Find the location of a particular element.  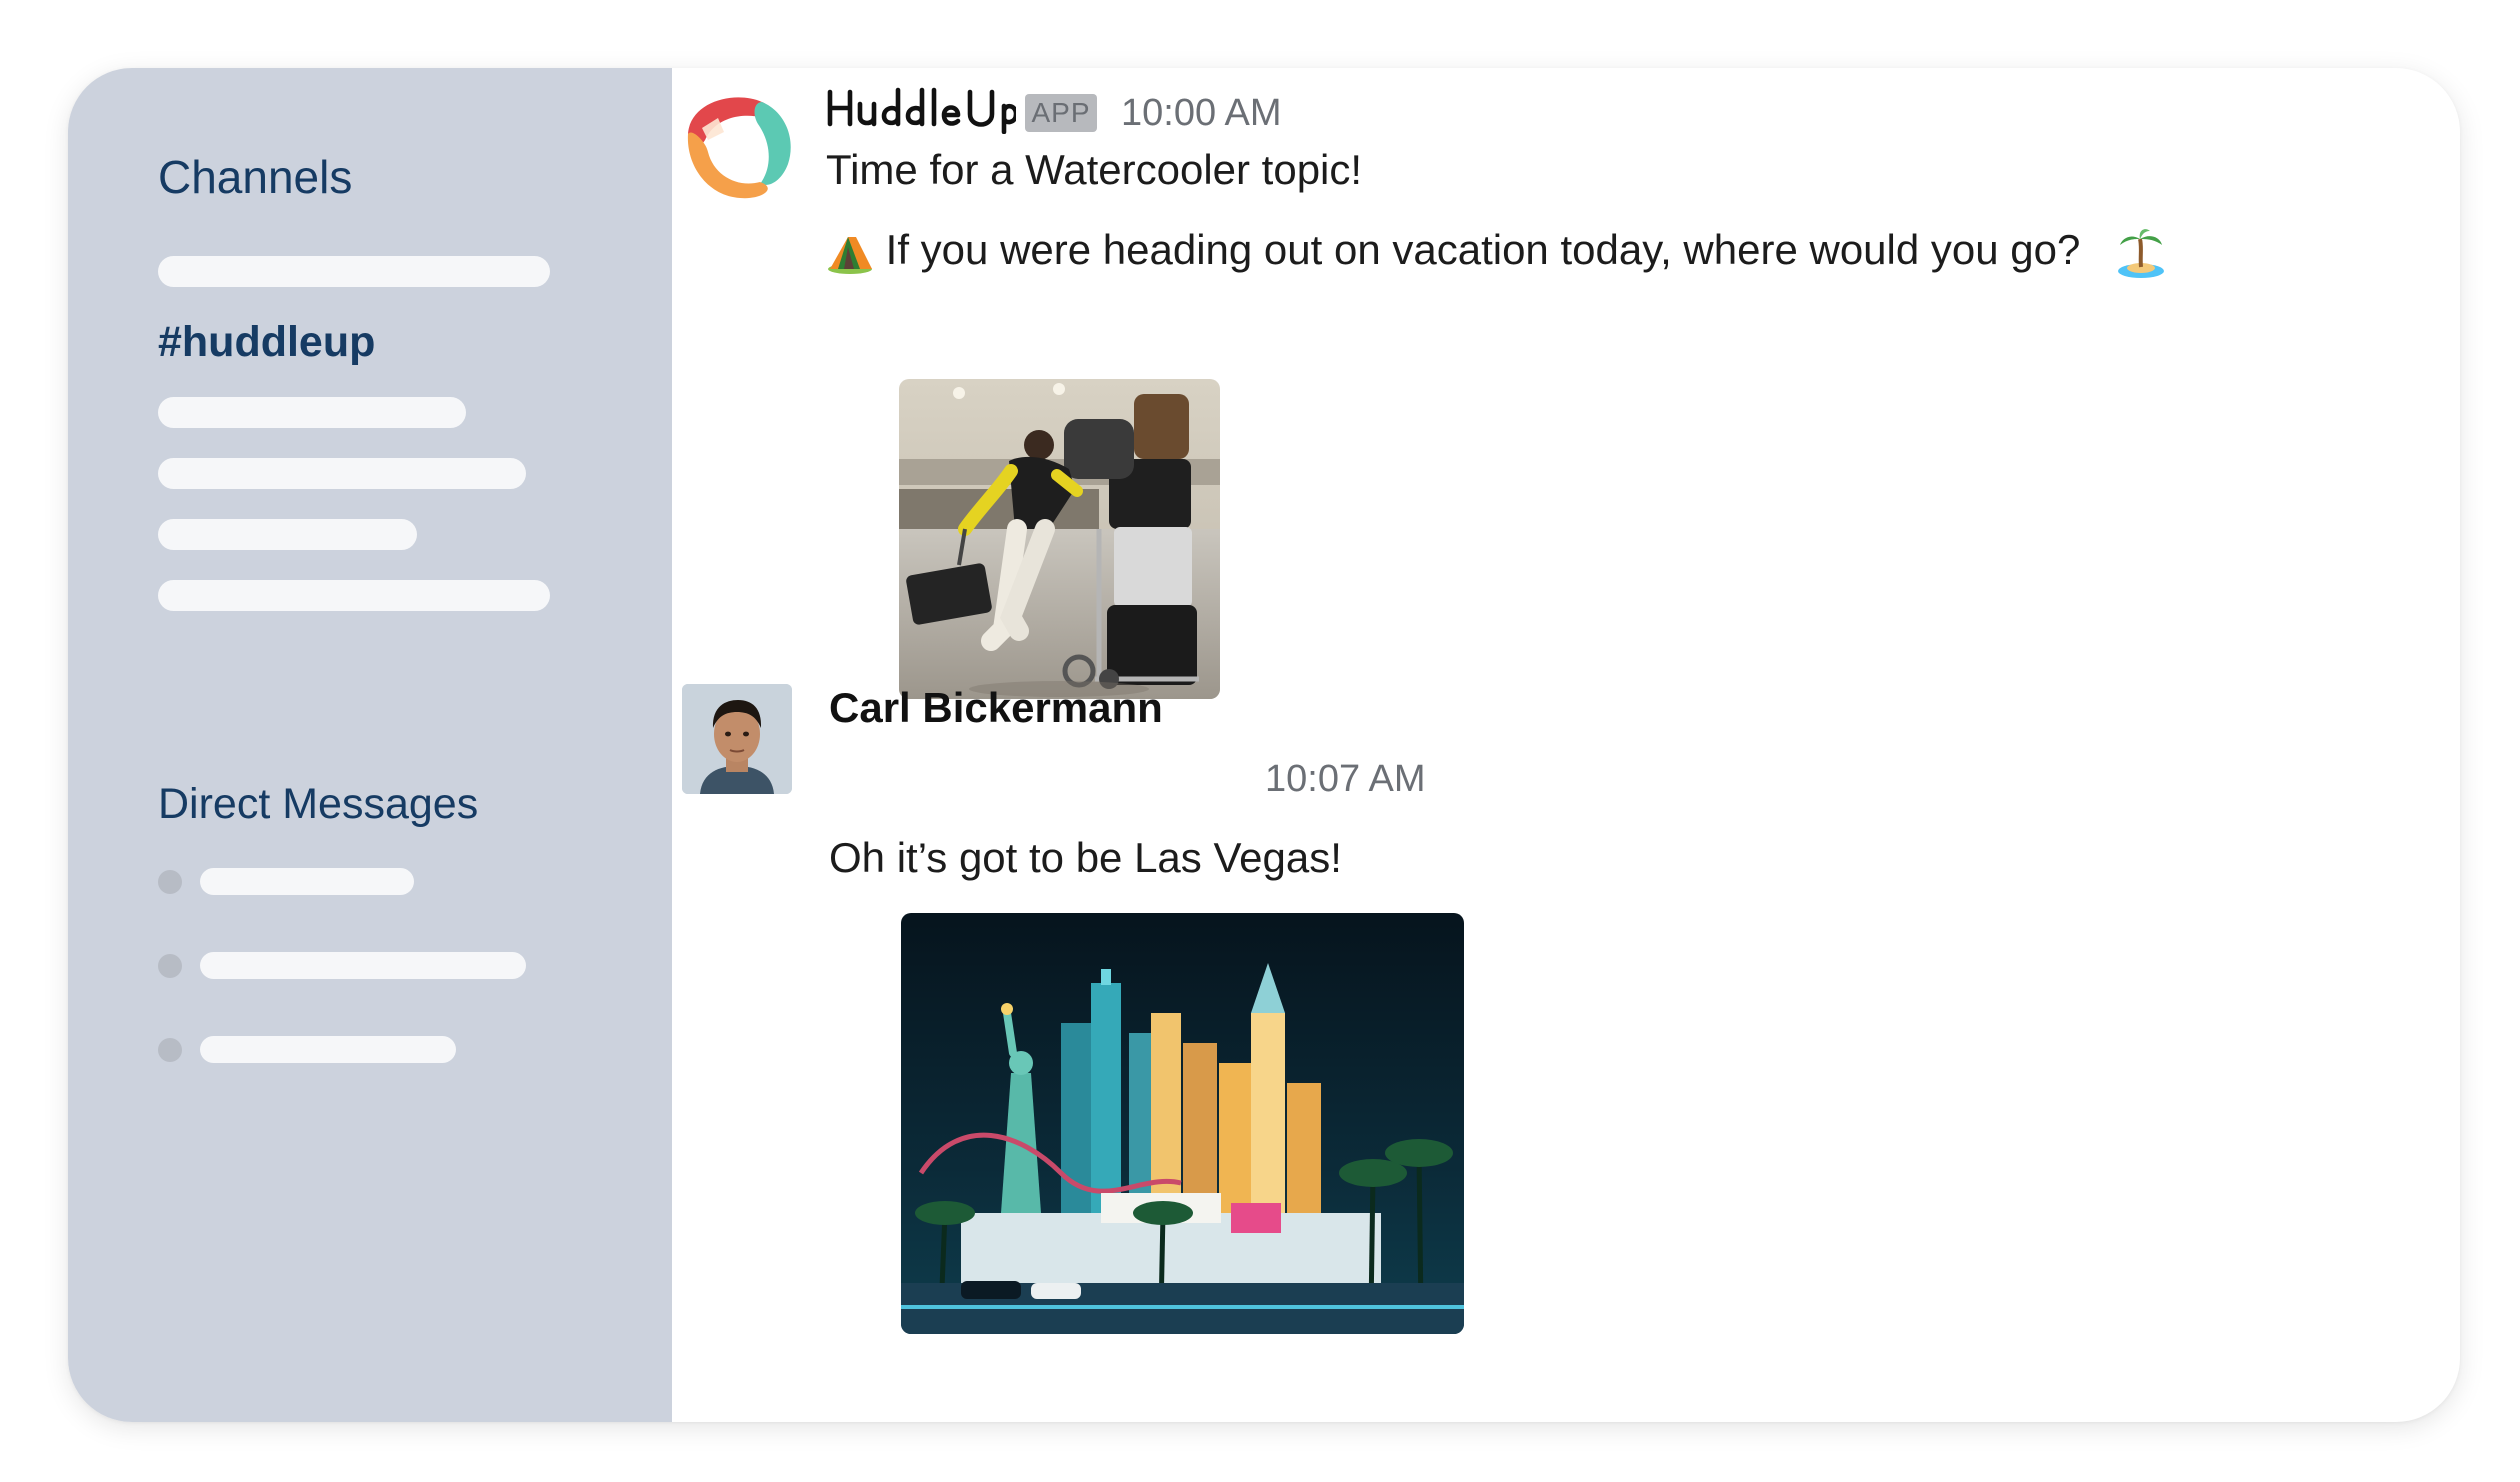

direct-messages-heading: Direct Messages is located at coordinates (318, 804).